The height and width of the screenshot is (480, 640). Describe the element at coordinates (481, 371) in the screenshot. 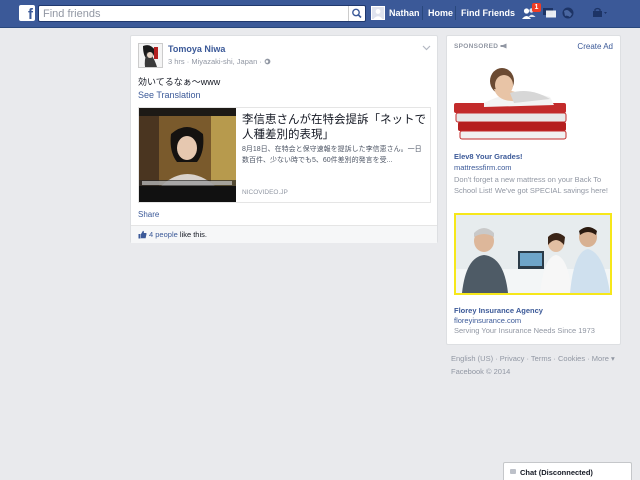

I see `footer-copyright: Facebook © 2014` at that location.